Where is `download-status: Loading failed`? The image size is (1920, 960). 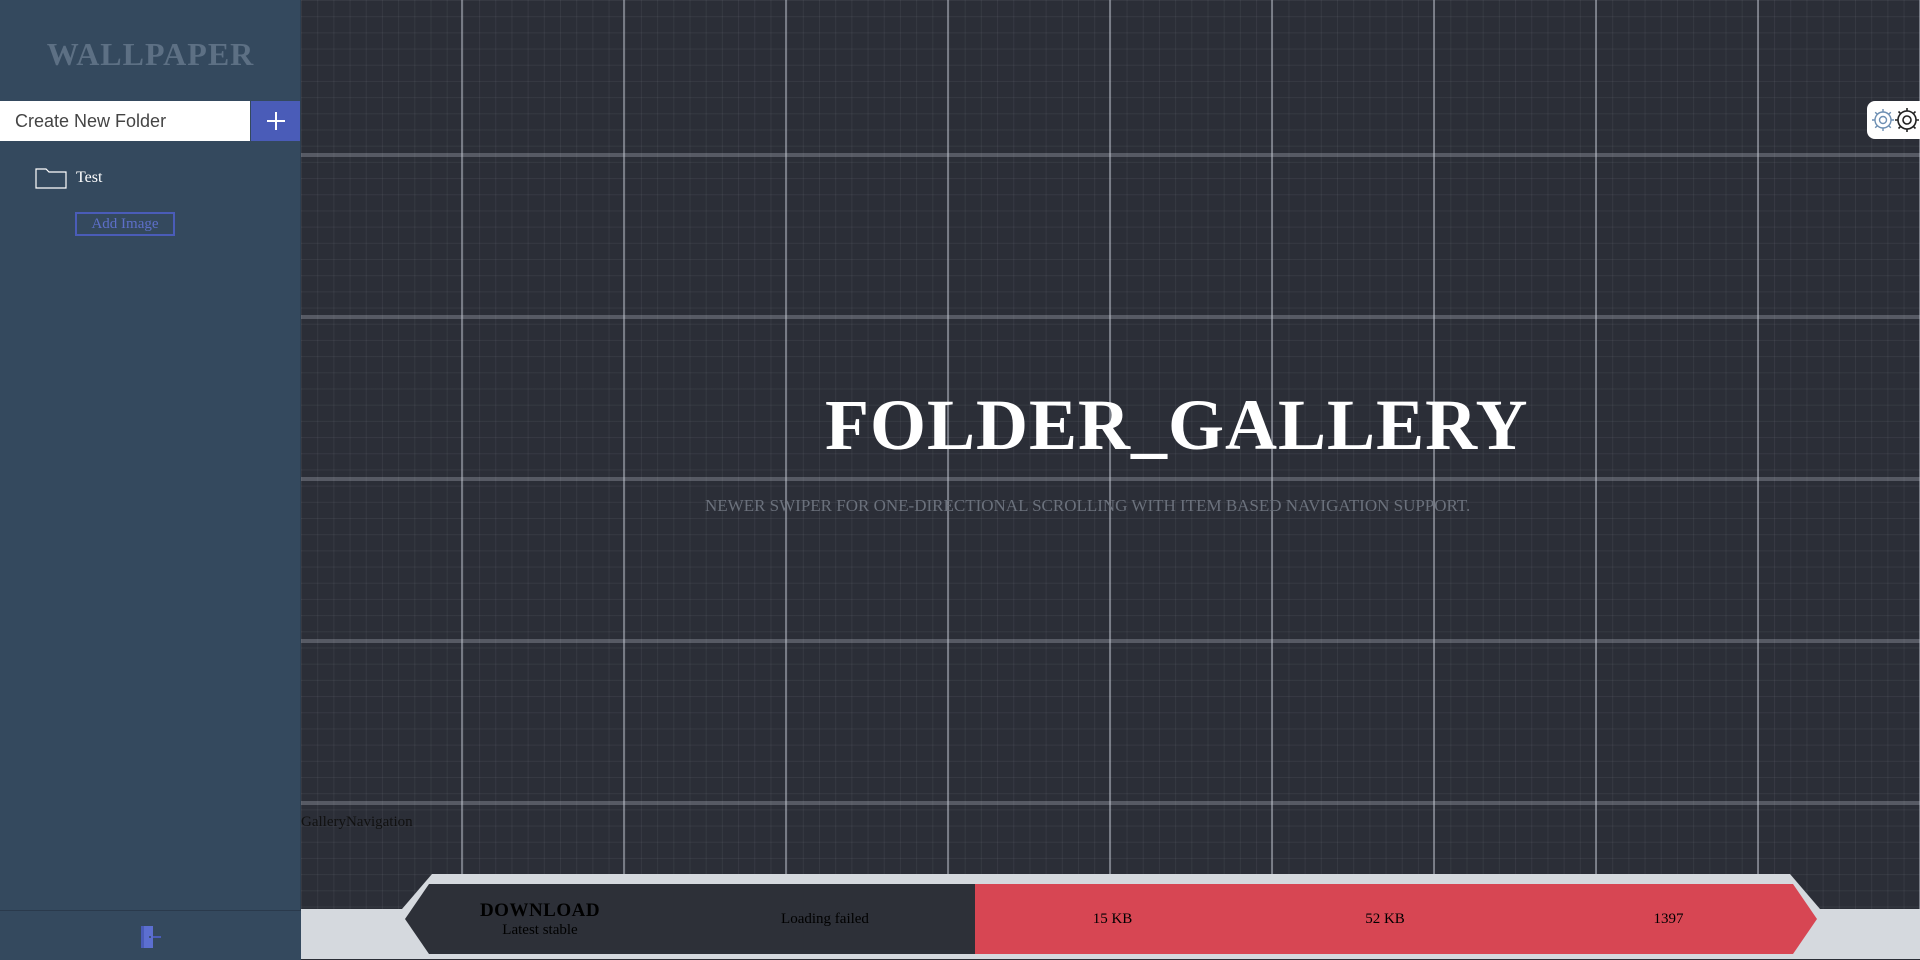
download-status: Loading failed is located at coordinates (825, 919).